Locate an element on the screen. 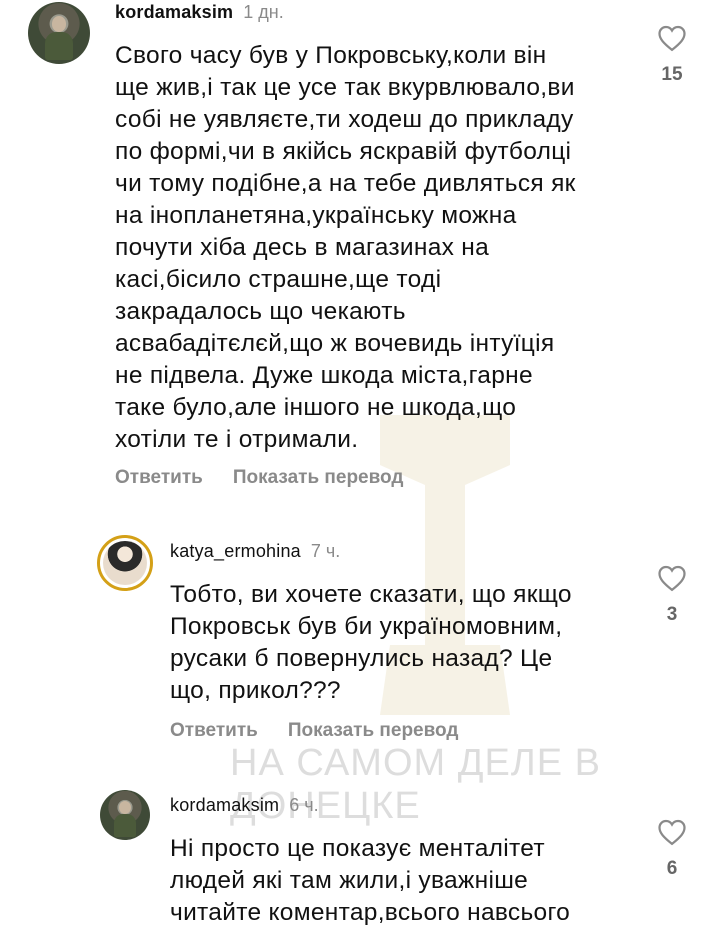  like-count: 6 is located at coordinates (672, 868).